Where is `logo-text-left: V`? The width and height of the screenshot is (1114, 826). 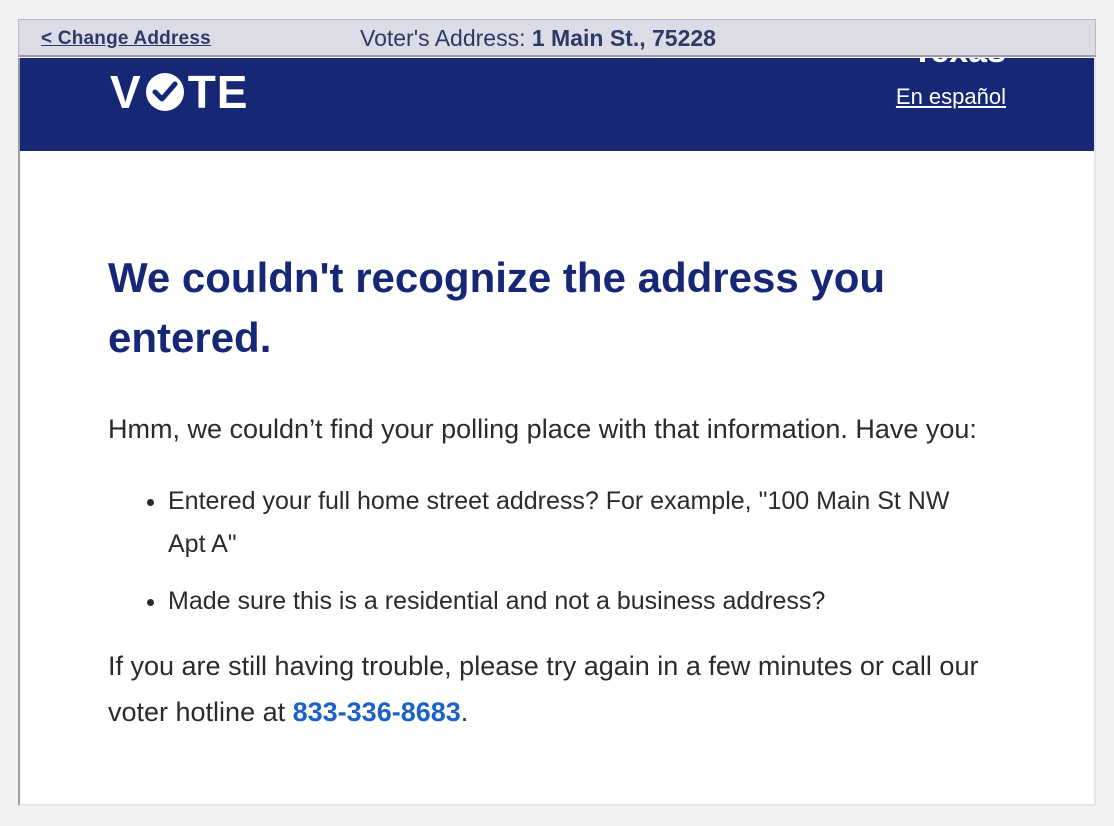
logo-text-left: V is located at coordinates (126, 92).